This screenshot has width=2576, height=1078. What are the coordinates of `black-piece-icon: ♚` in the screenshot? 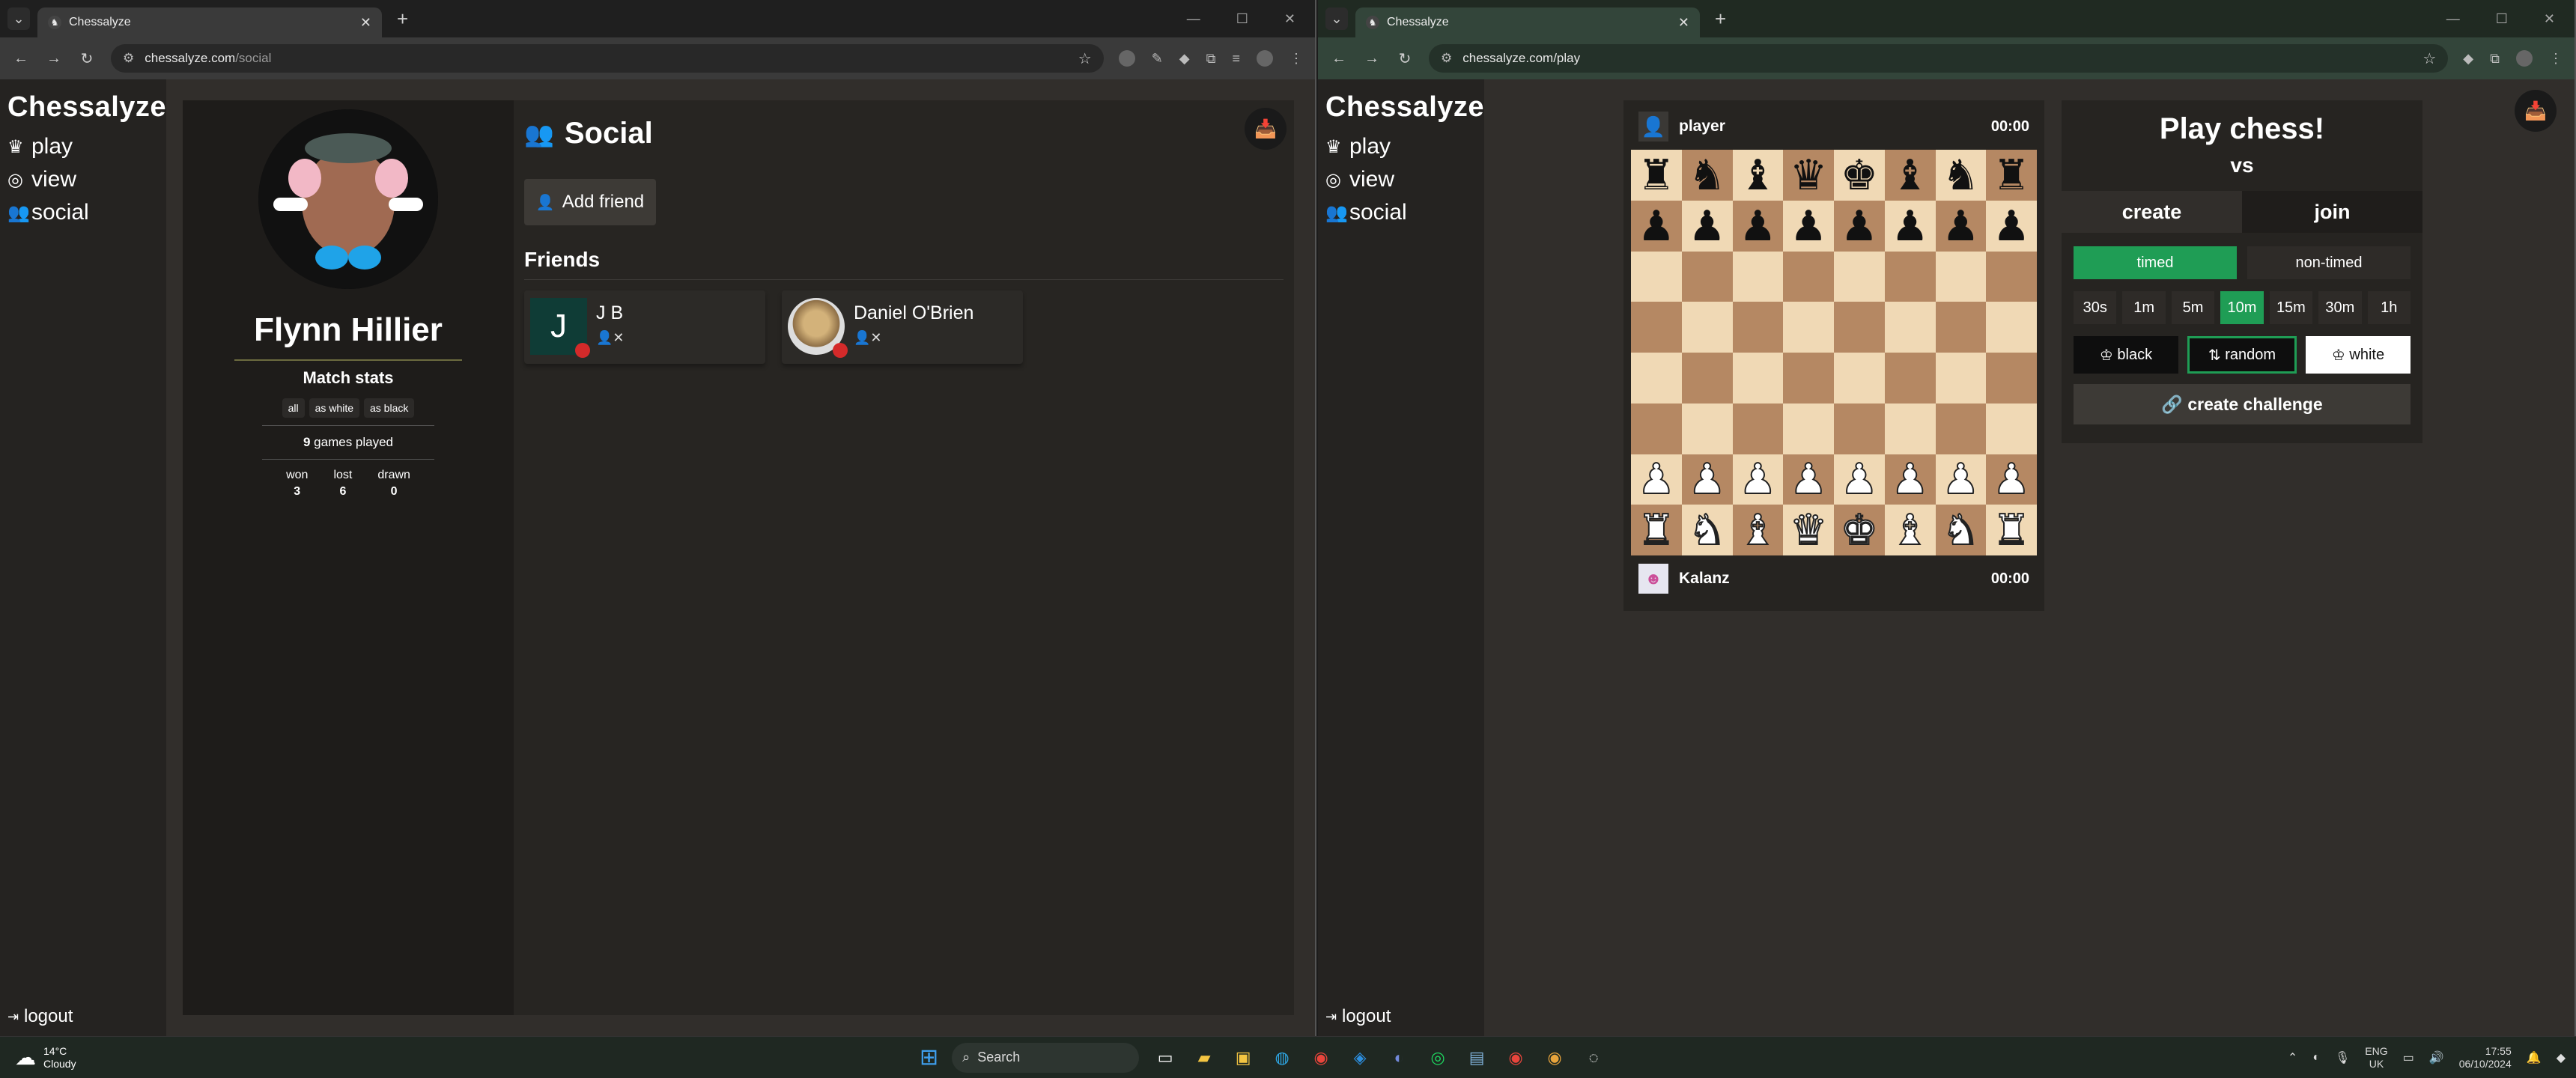 It's located at (1859, 174).